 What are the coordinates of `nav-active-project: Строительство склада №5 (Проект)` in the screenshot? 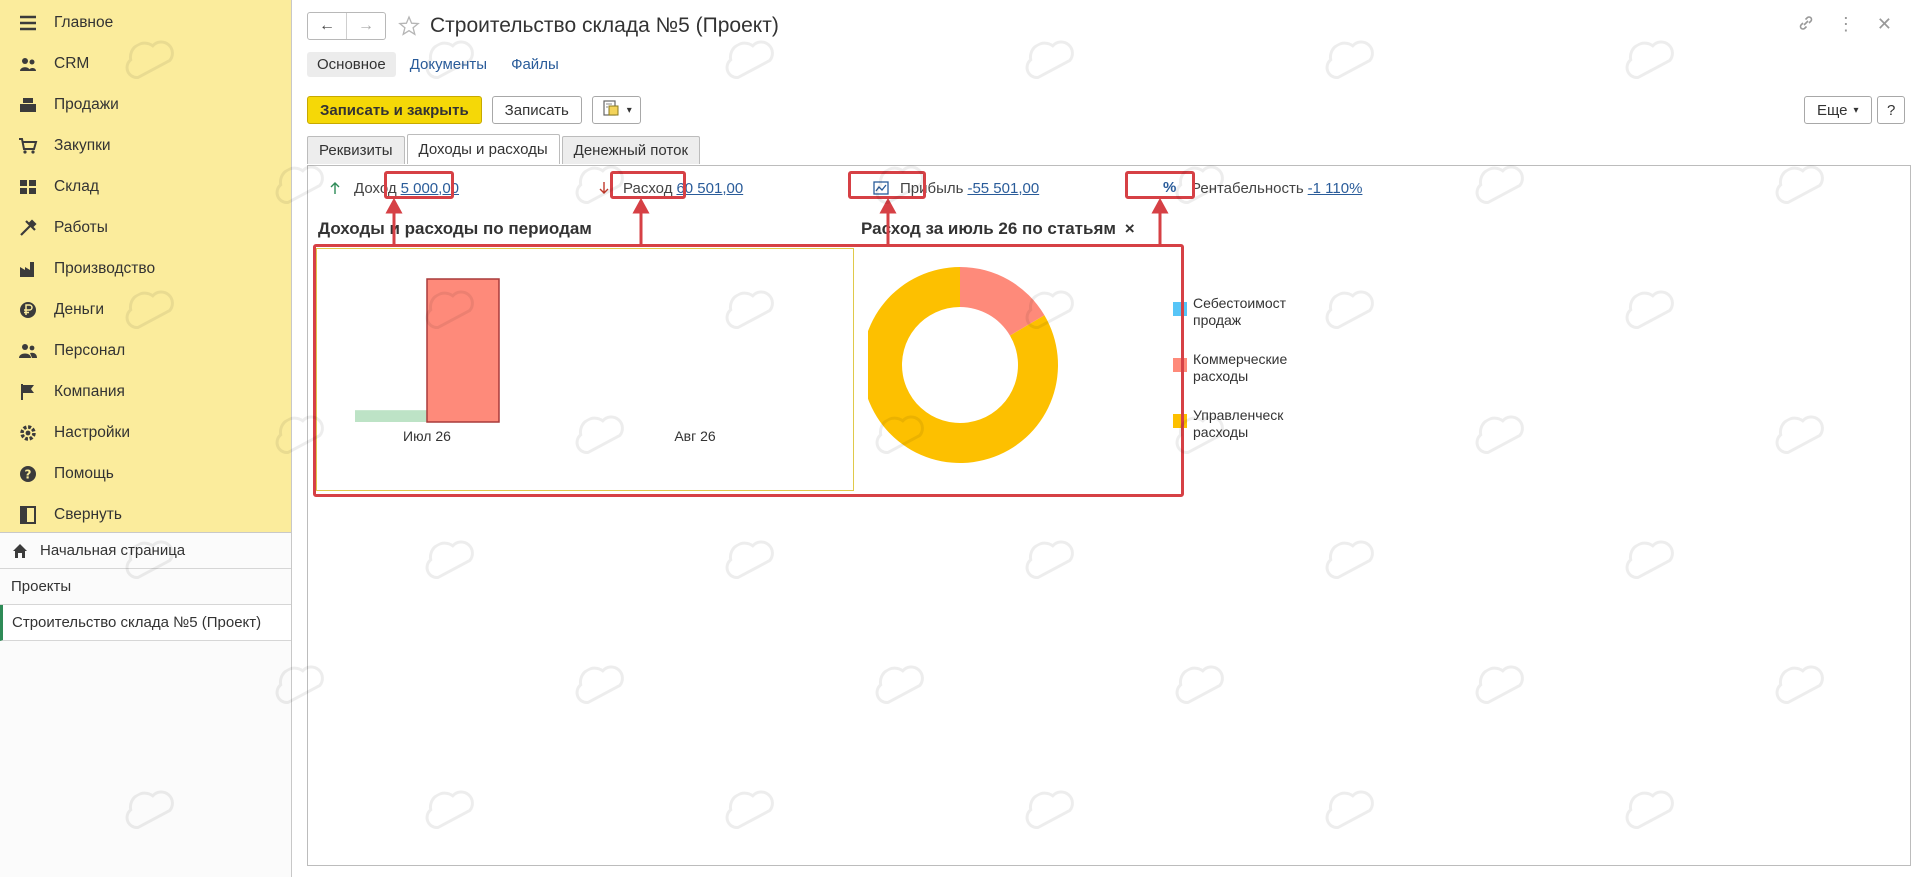 It's located at (145, 623).